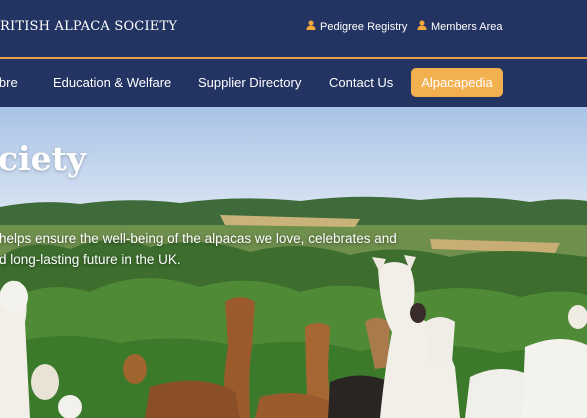 The image size is (587, 418). I want to click on nav-item-supplier-directory: Supplier Directory, so click(249, 82).